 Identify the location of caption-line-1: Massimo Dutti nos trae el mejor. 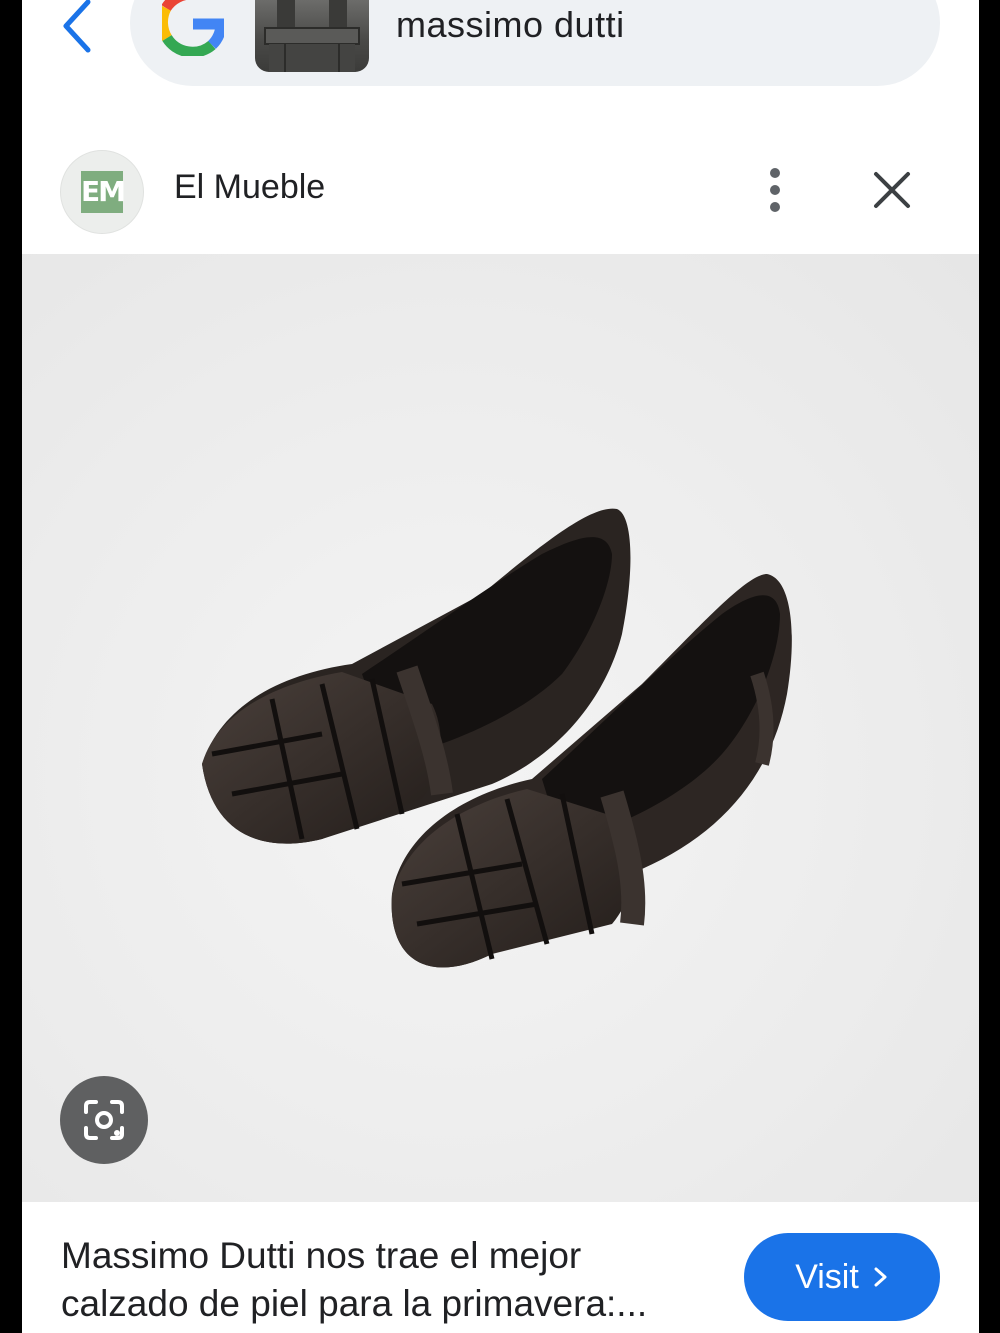
(321, 1255).